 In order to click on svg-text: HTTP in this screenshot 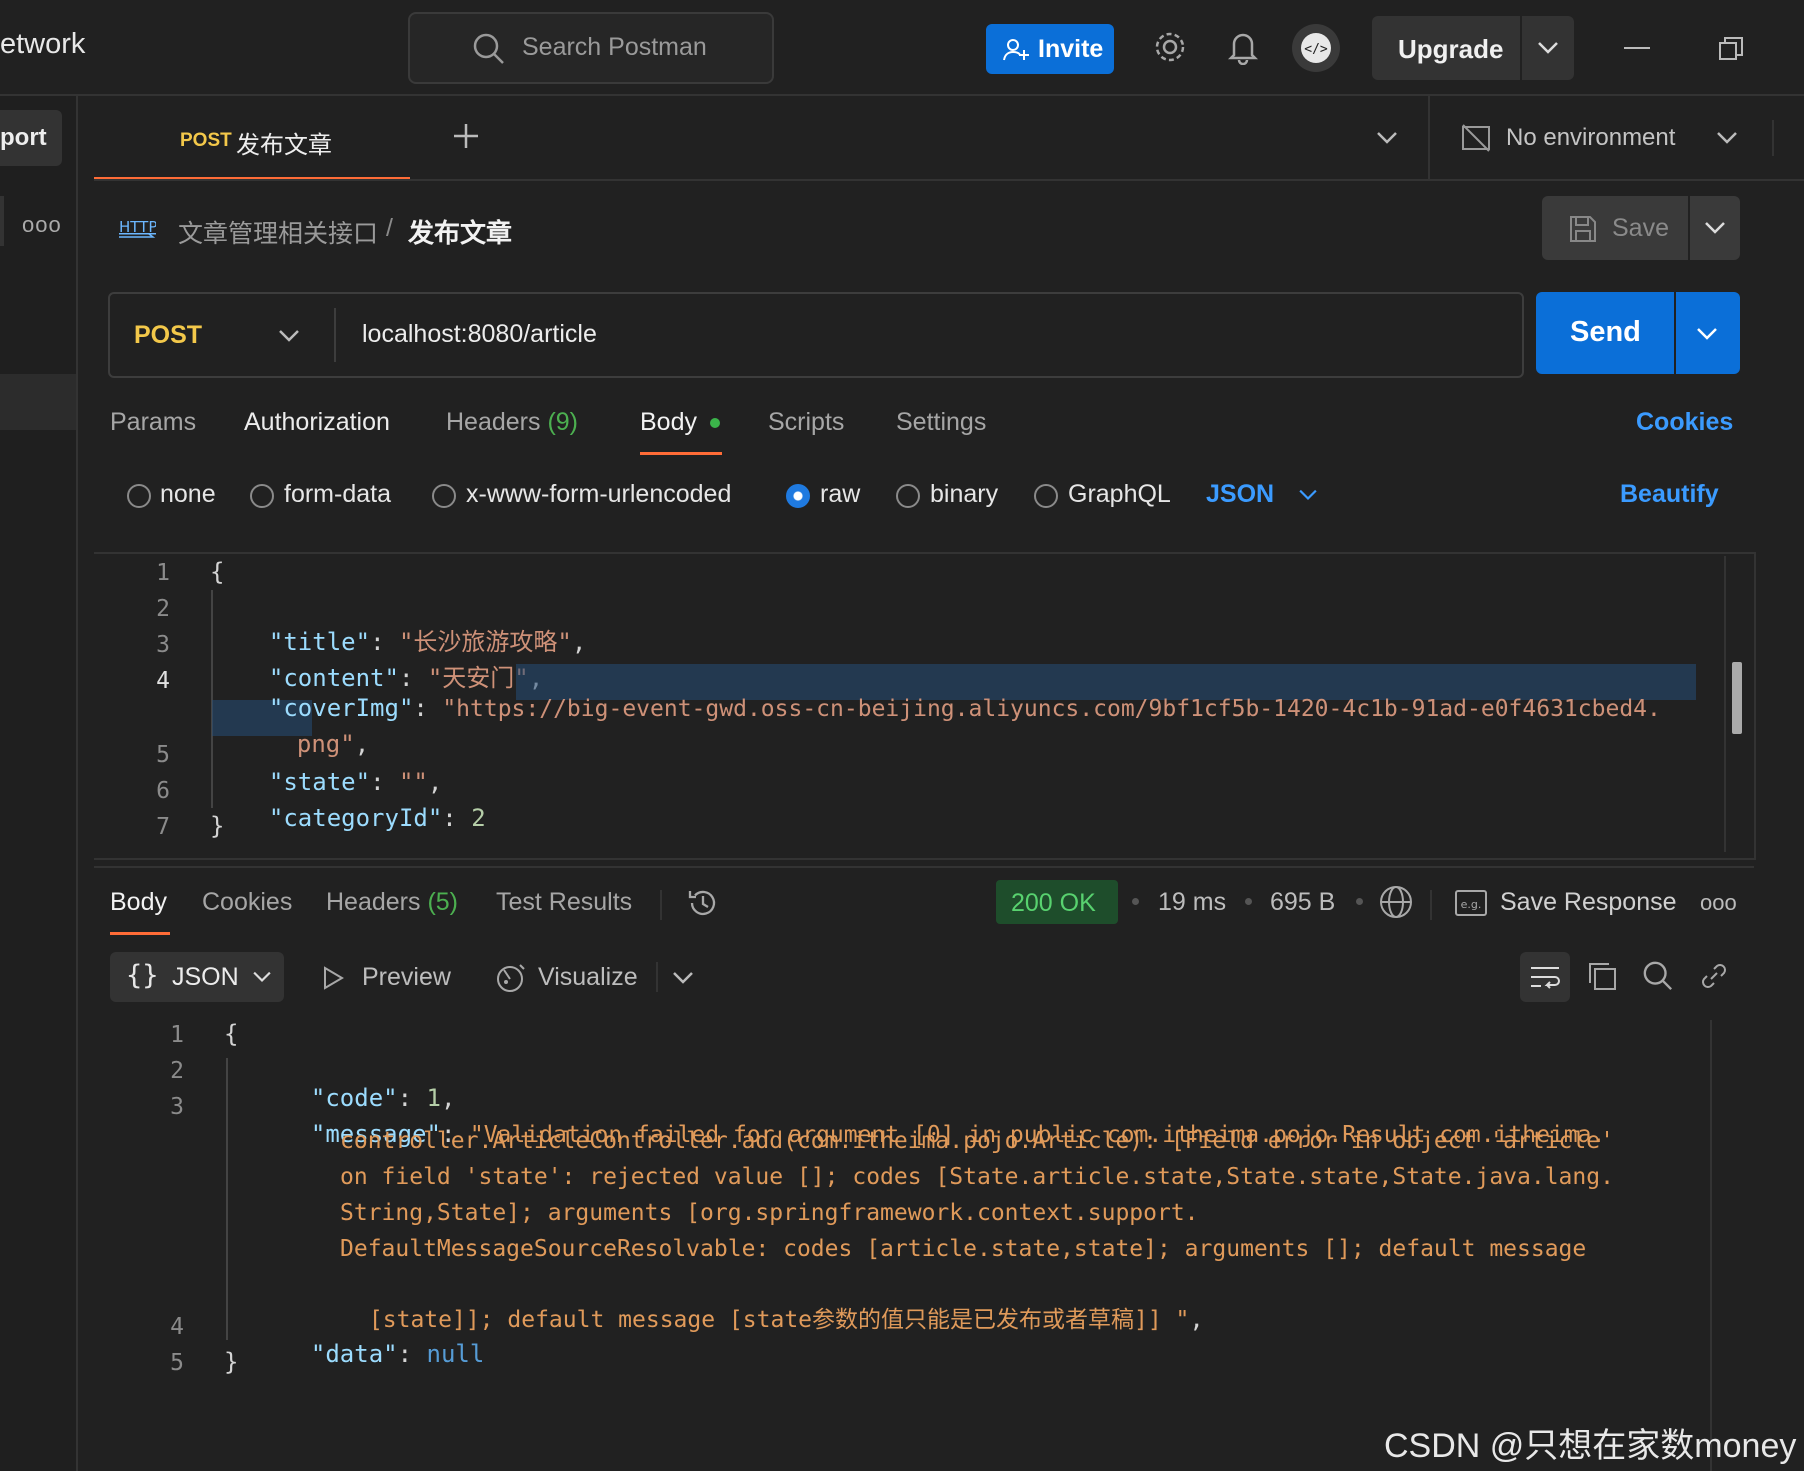, I will do `click(137, 227)`.